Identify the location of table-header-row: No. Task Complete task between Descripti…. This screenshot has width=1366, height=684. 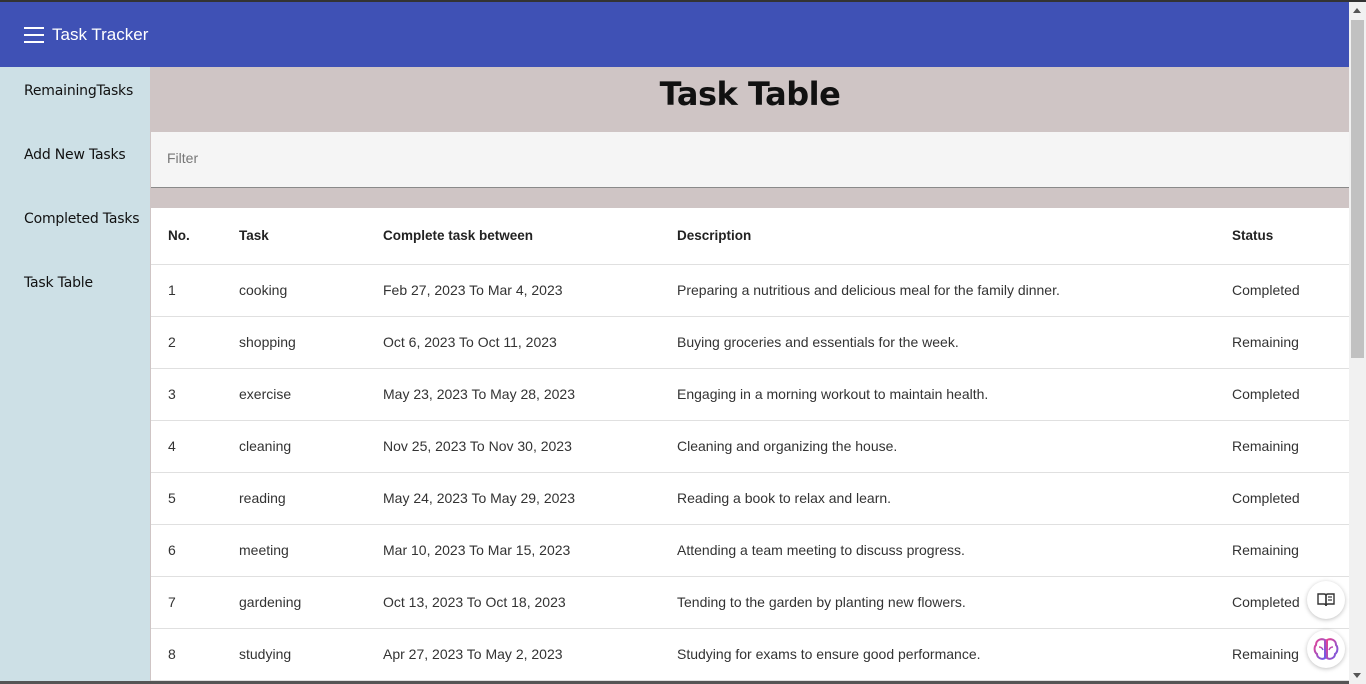
(750, 236).